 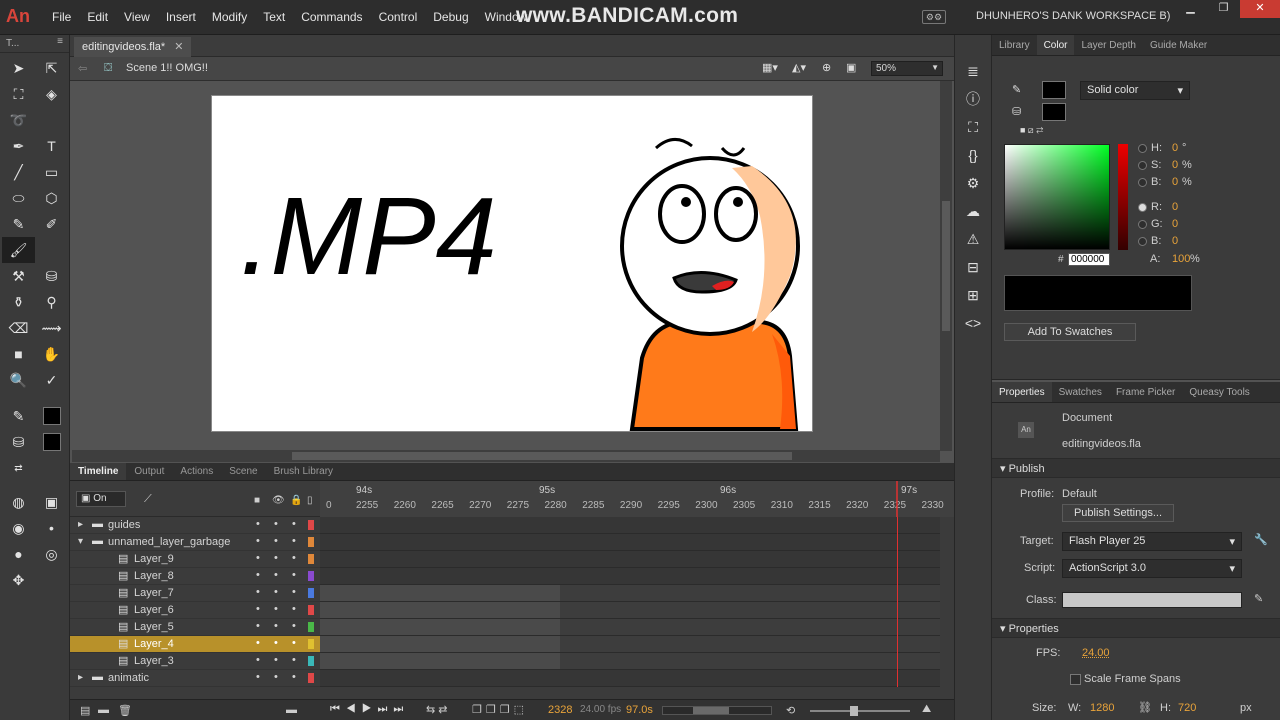 What do you see at coordinates (137, 17) in the screenshot?
I see `menu-view: View` at bounding box center [137, 17].